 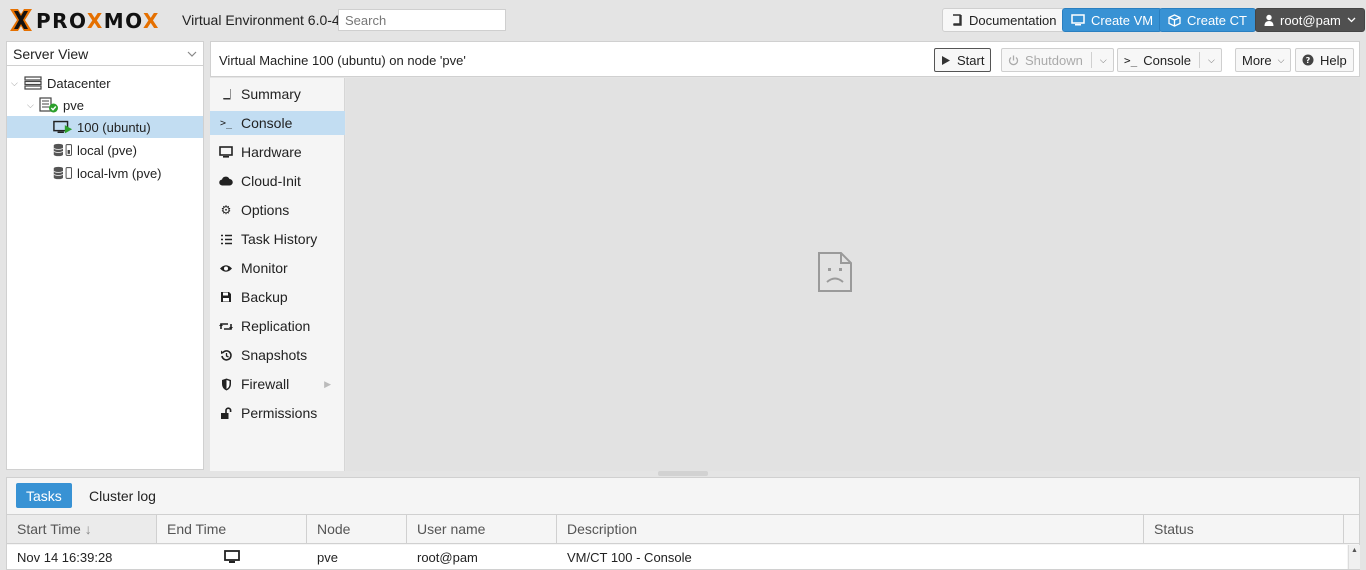 What do you see at coordinates (21, 20) in the screenshot?
I see `proxmox-x-icon` at bounding box center [21, 20].